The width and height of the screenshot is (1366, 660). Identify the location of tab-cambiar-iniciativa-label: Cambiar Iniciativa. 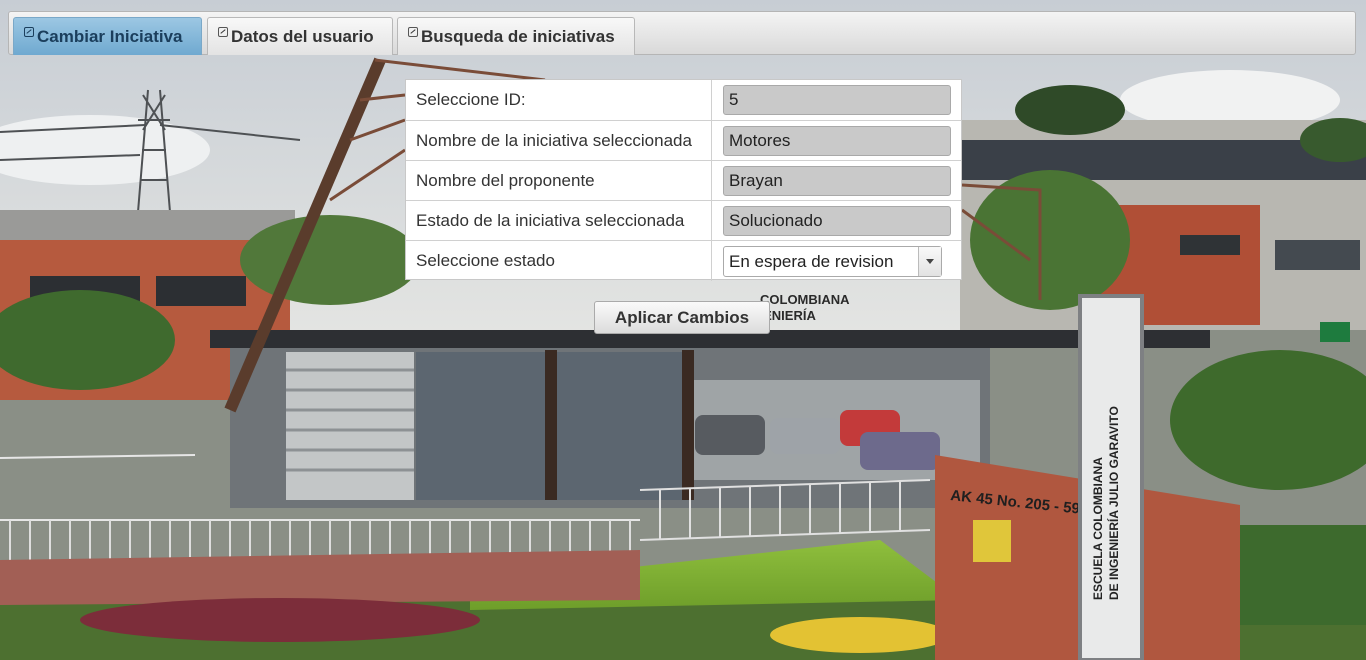
(110, 36).